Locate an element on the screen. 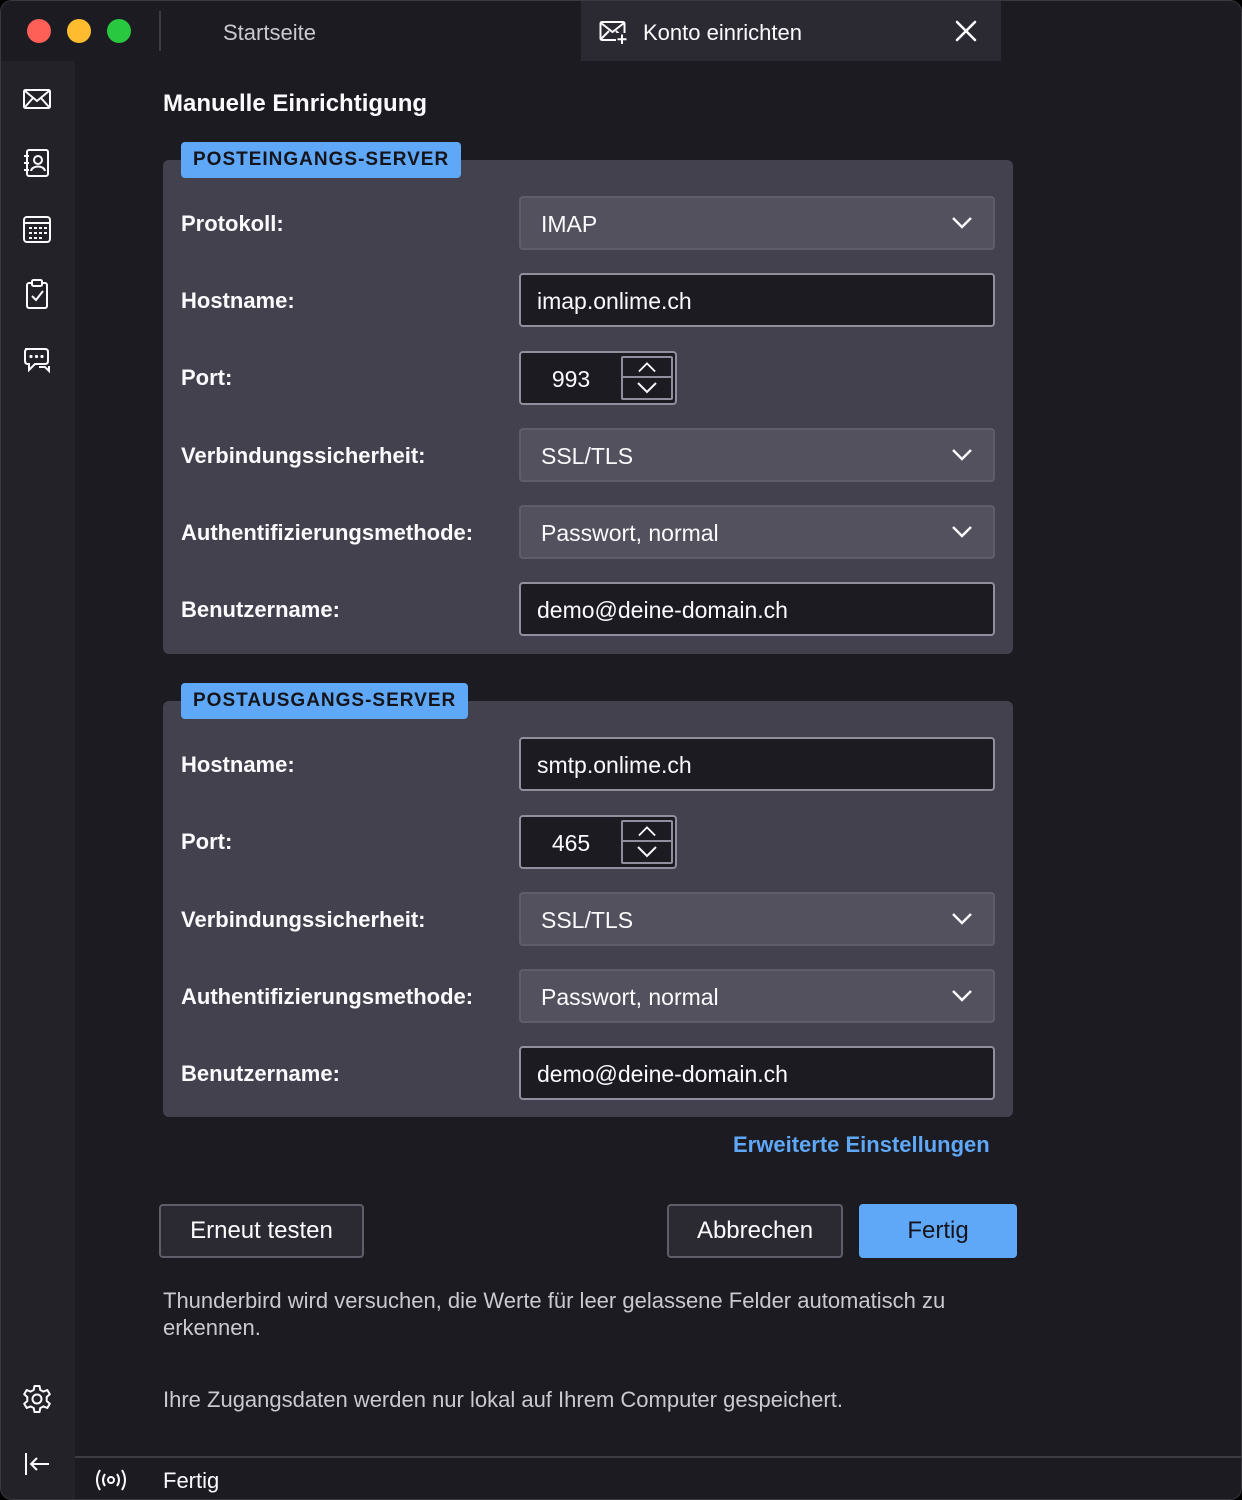 The width and height of the screenshot is (1242, 1500). status-text: Fertig is located at coordinates (191, 1480).